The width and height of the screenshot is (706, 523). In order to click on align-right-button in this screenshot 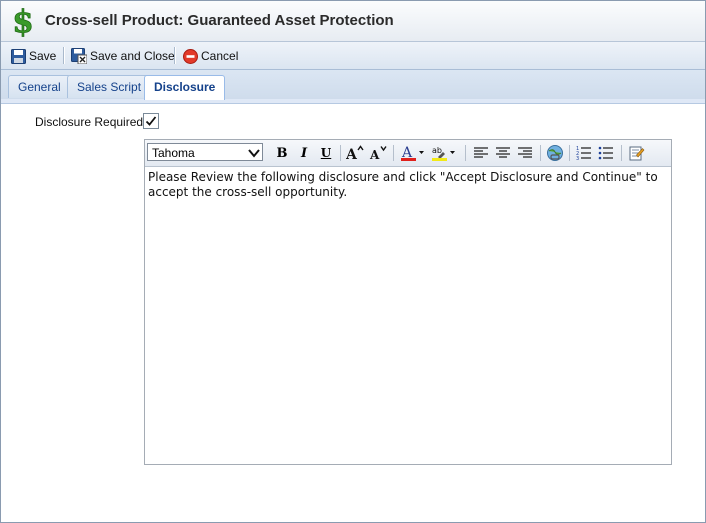, I will do `click(525, 153)`.